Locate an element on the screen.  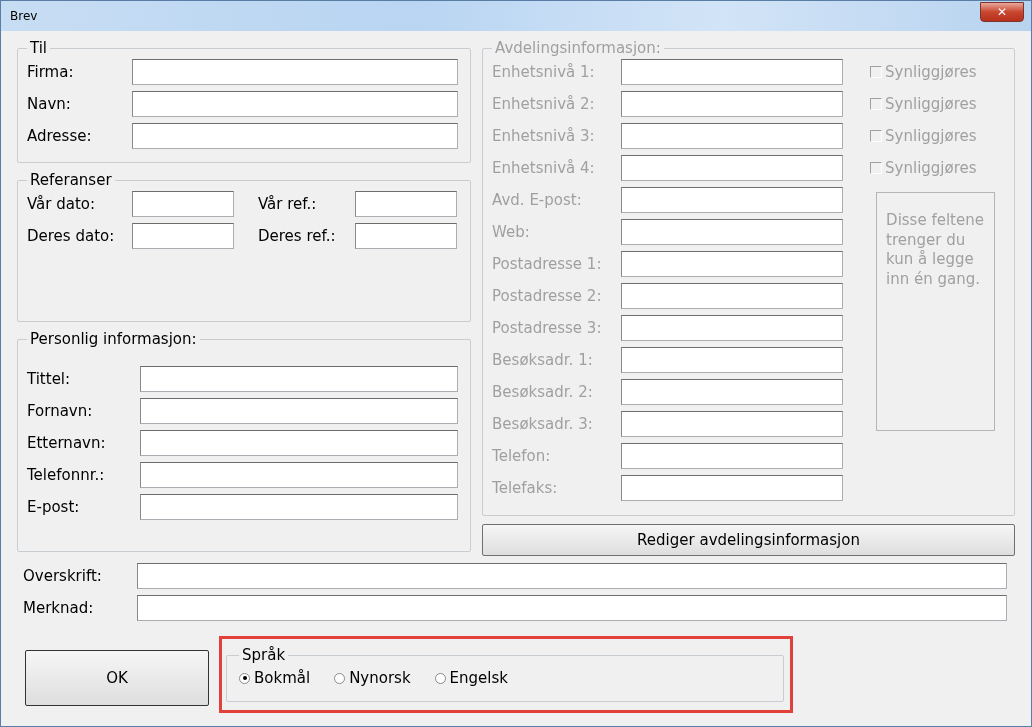
field-label: Enhetsnivå 2: is located at coordinates (544, 104).